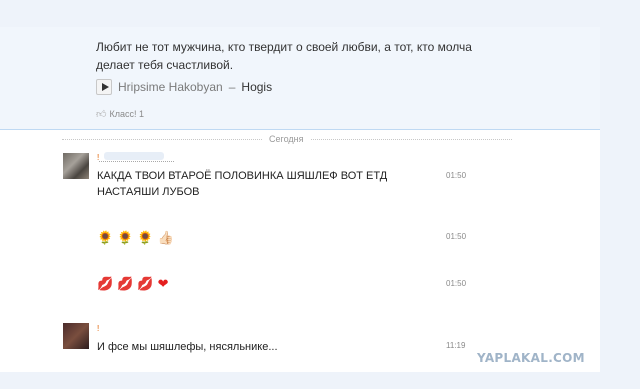 The image size is (640, 389). I want to click on heart-icon: ❤, so click(163, 283).